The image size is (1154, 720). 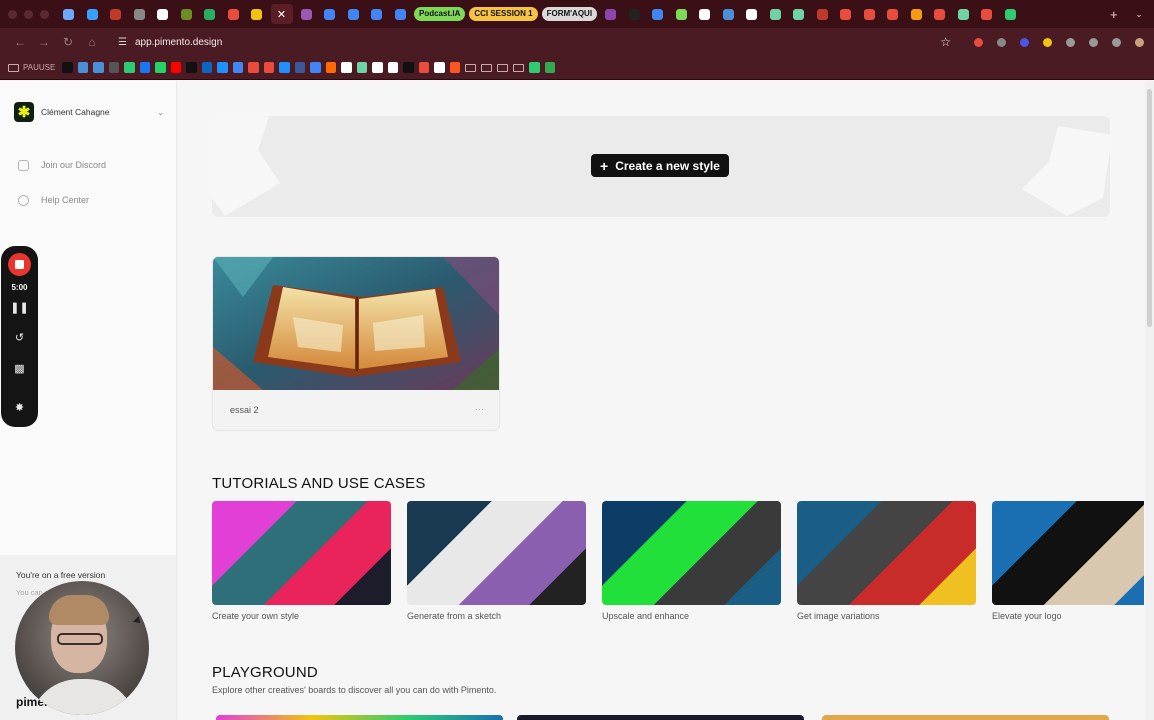 What do you see at coordinates (12, 14) in the screenshot?
I see `close-window-button` at bounding box center [12, 14].